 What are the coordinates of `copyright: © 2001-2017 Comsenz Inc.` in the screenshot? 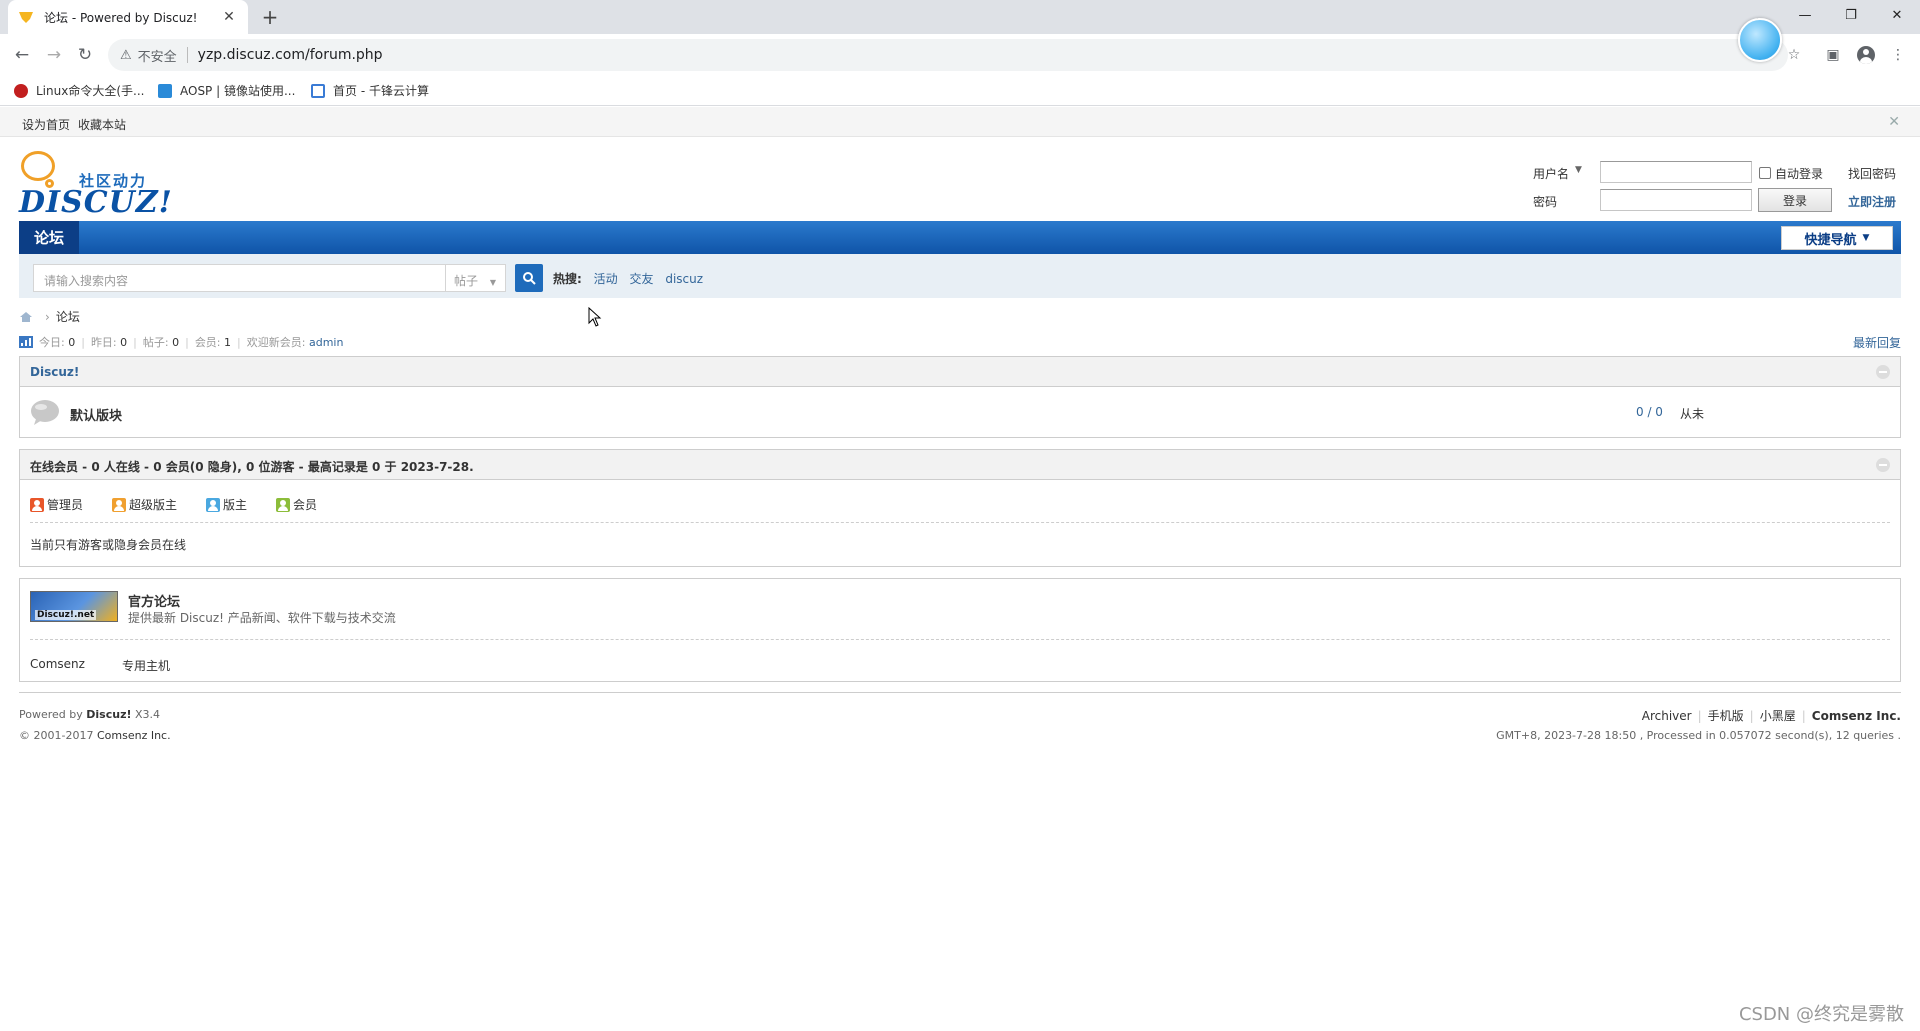 It's located at (95, 735).